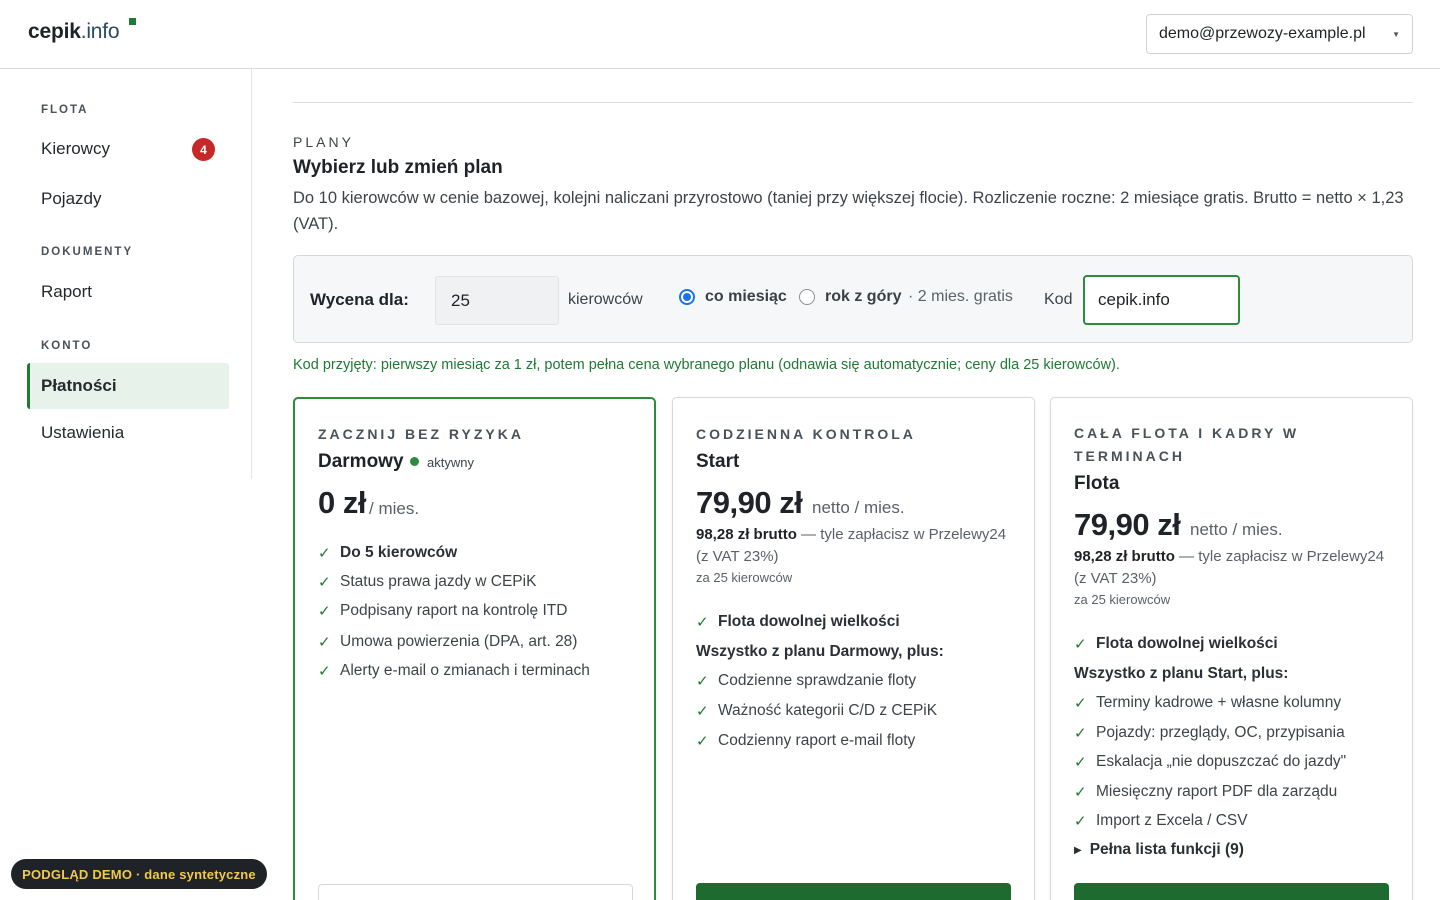  I want to click on plan-feature: ✓ Flota dowolnej wielkości, so click(1176, 644).